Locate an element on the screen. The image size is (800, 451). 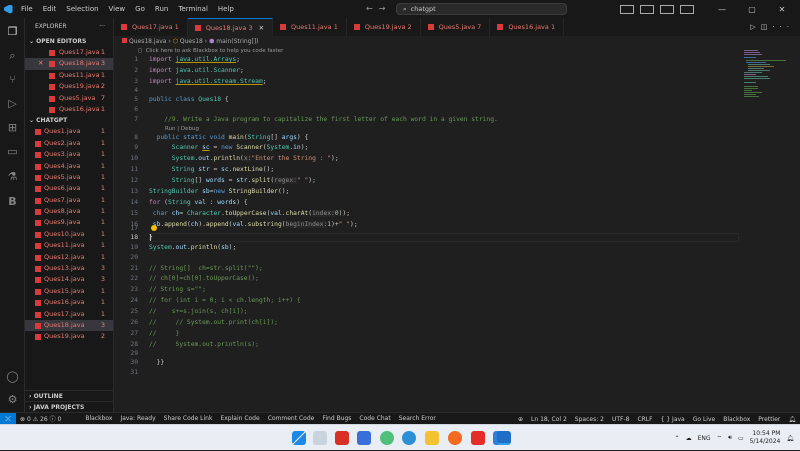
file-tree-item: Ques10.java 1 is located at coordinates (69, 234).